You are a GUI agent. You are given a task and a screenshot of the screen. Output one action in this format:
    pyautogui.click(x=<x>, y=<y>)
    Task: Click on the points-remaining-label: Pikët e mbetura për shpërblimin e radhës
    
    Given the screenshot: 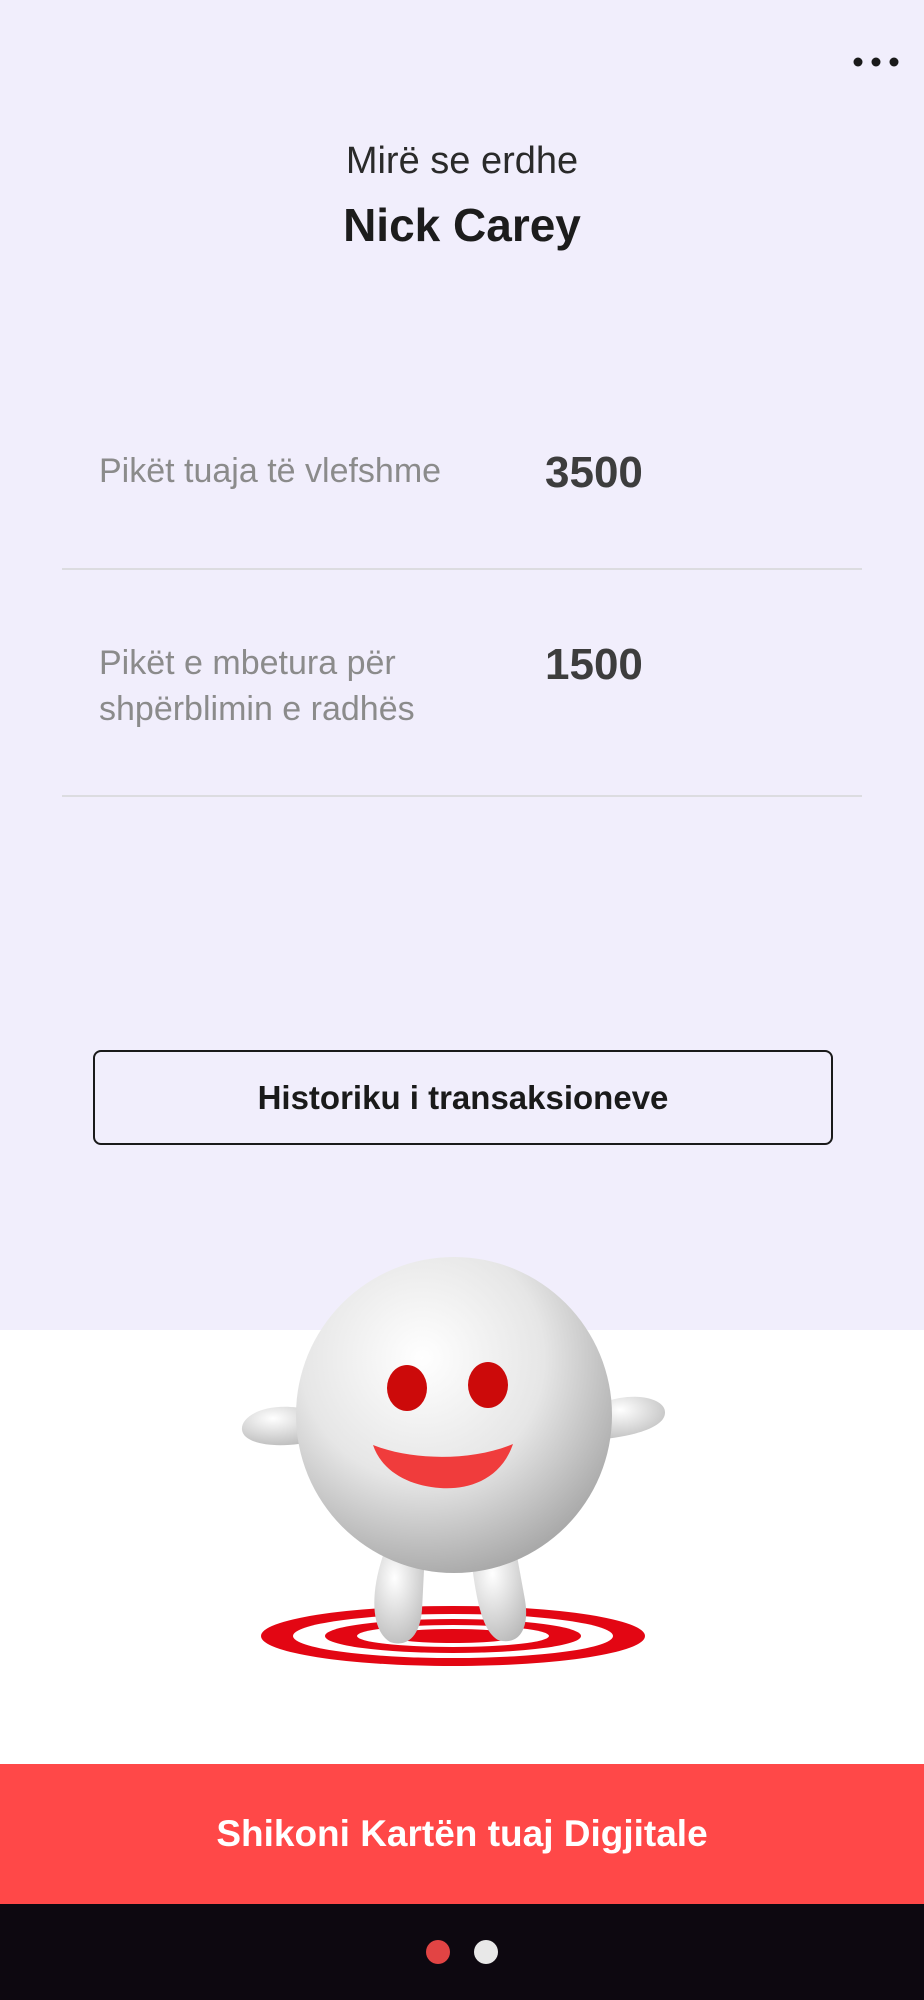 What is the action you would take?
    pyautogui.click(x=257, y=686)
    